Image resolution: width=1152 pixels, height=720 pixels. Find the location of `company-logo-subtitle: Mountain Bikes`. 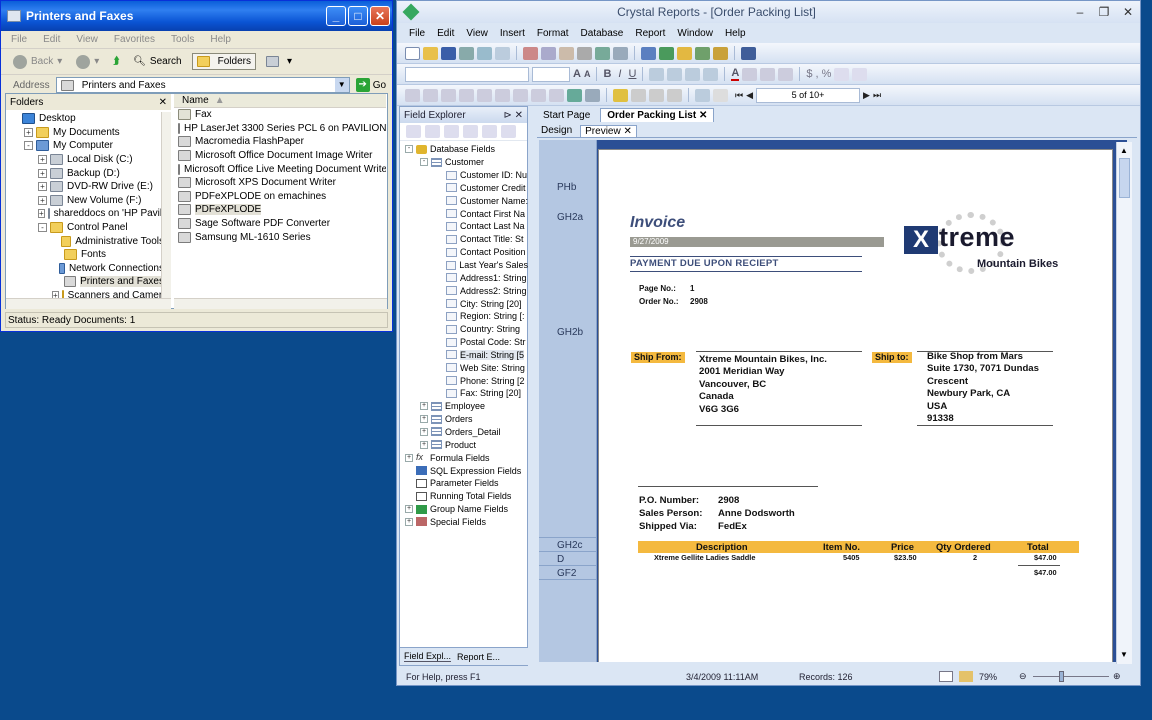

company-logo-subtitle: Mountain Bikes is located at coordinates (1017, 264).